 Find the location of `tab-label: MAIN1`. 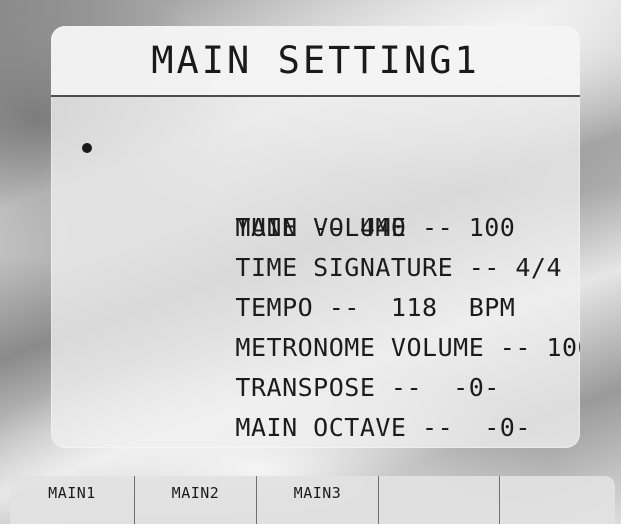

tab-label: MAIN1 is located at coordinates (72, 493).